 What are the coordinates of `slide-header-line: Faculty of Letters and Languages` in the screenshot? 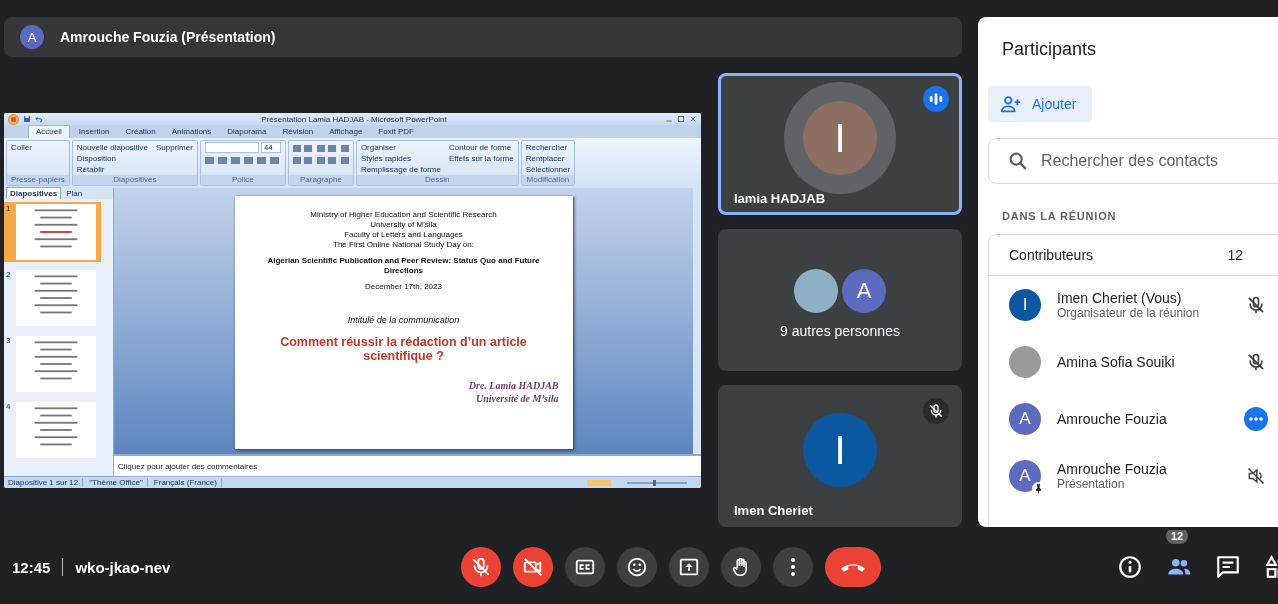 It's located at (403, 235).